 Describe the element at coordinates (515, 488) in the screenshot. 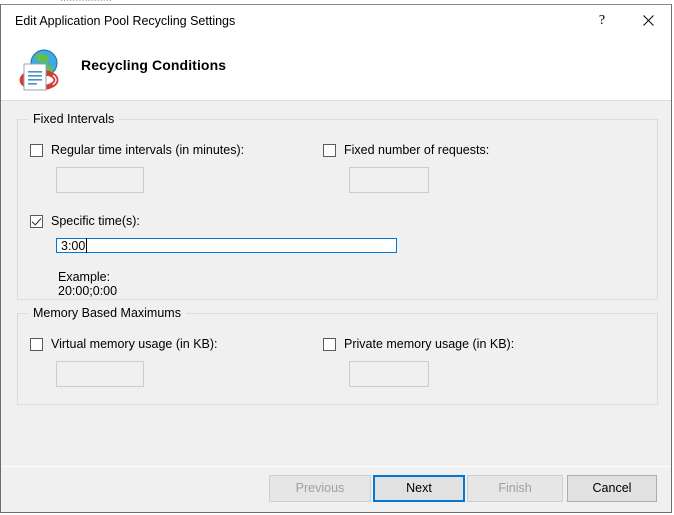

I see `finish-button: Finish` at that location.